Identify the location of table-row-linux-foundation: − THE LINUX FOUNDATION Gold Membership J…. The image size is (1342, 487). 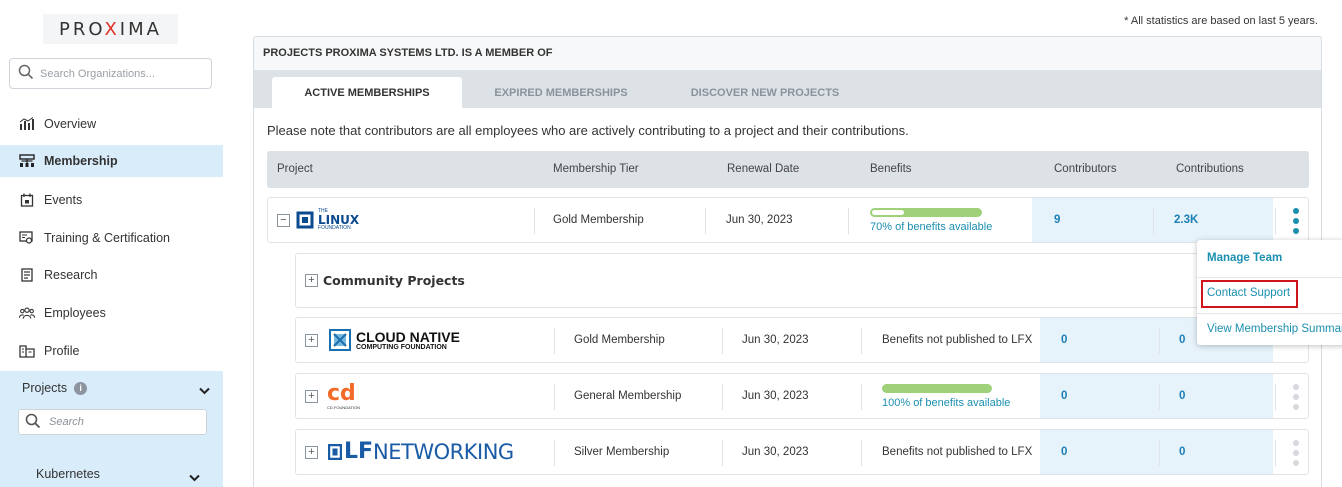
(788, 220).